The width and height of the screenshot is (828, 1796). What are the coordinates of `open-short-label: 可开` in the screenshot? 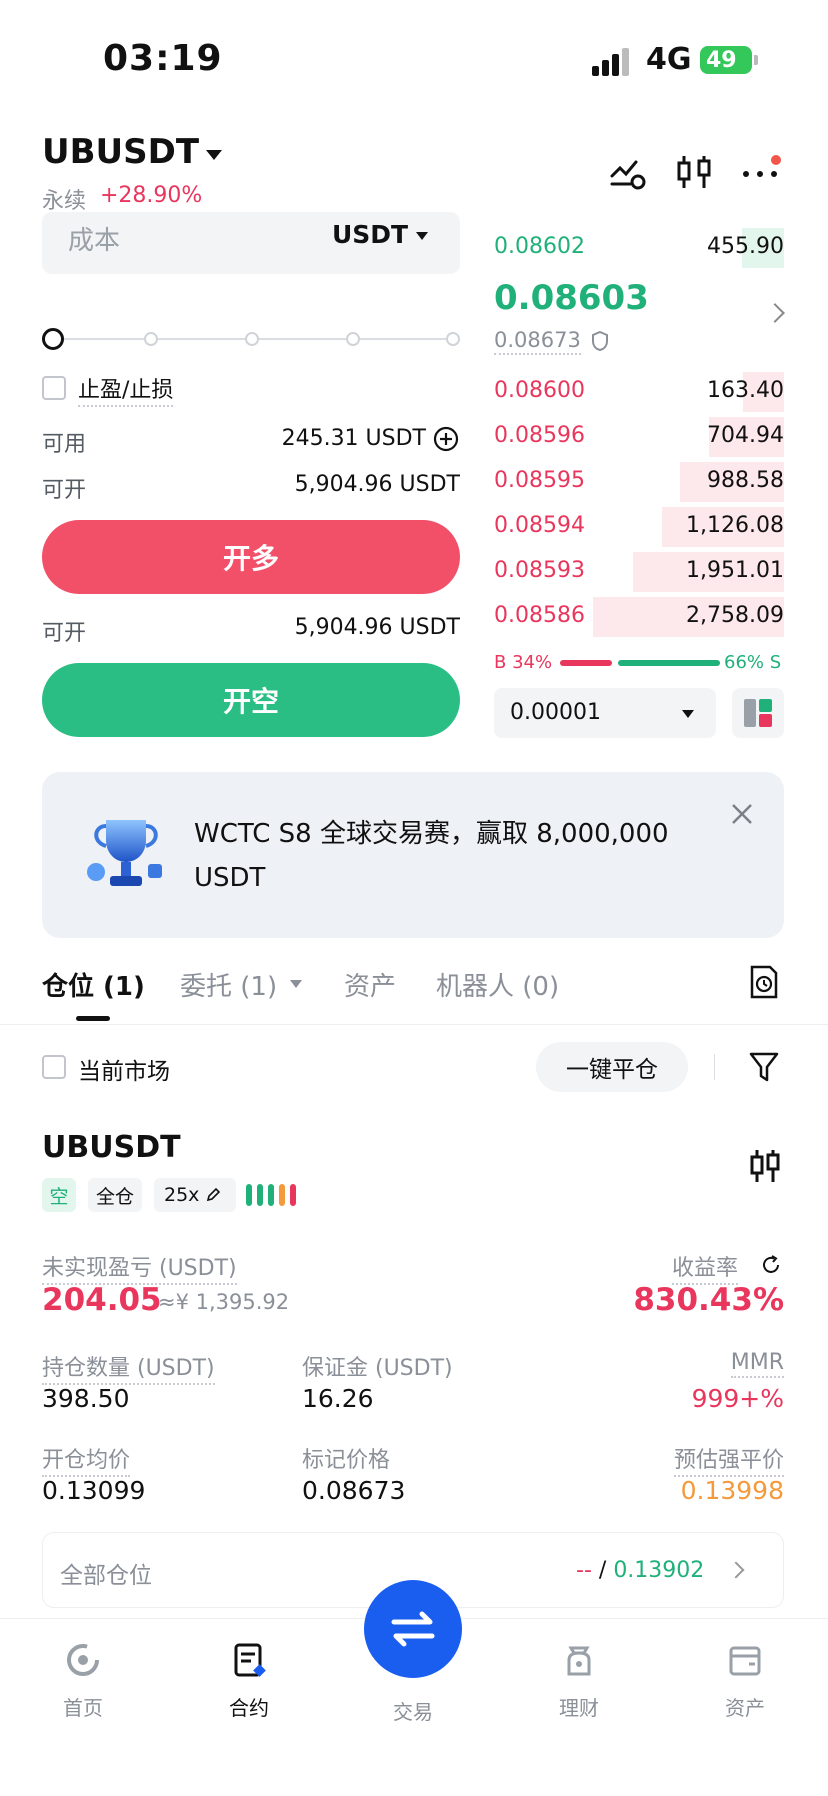 It's located at (64, 633).